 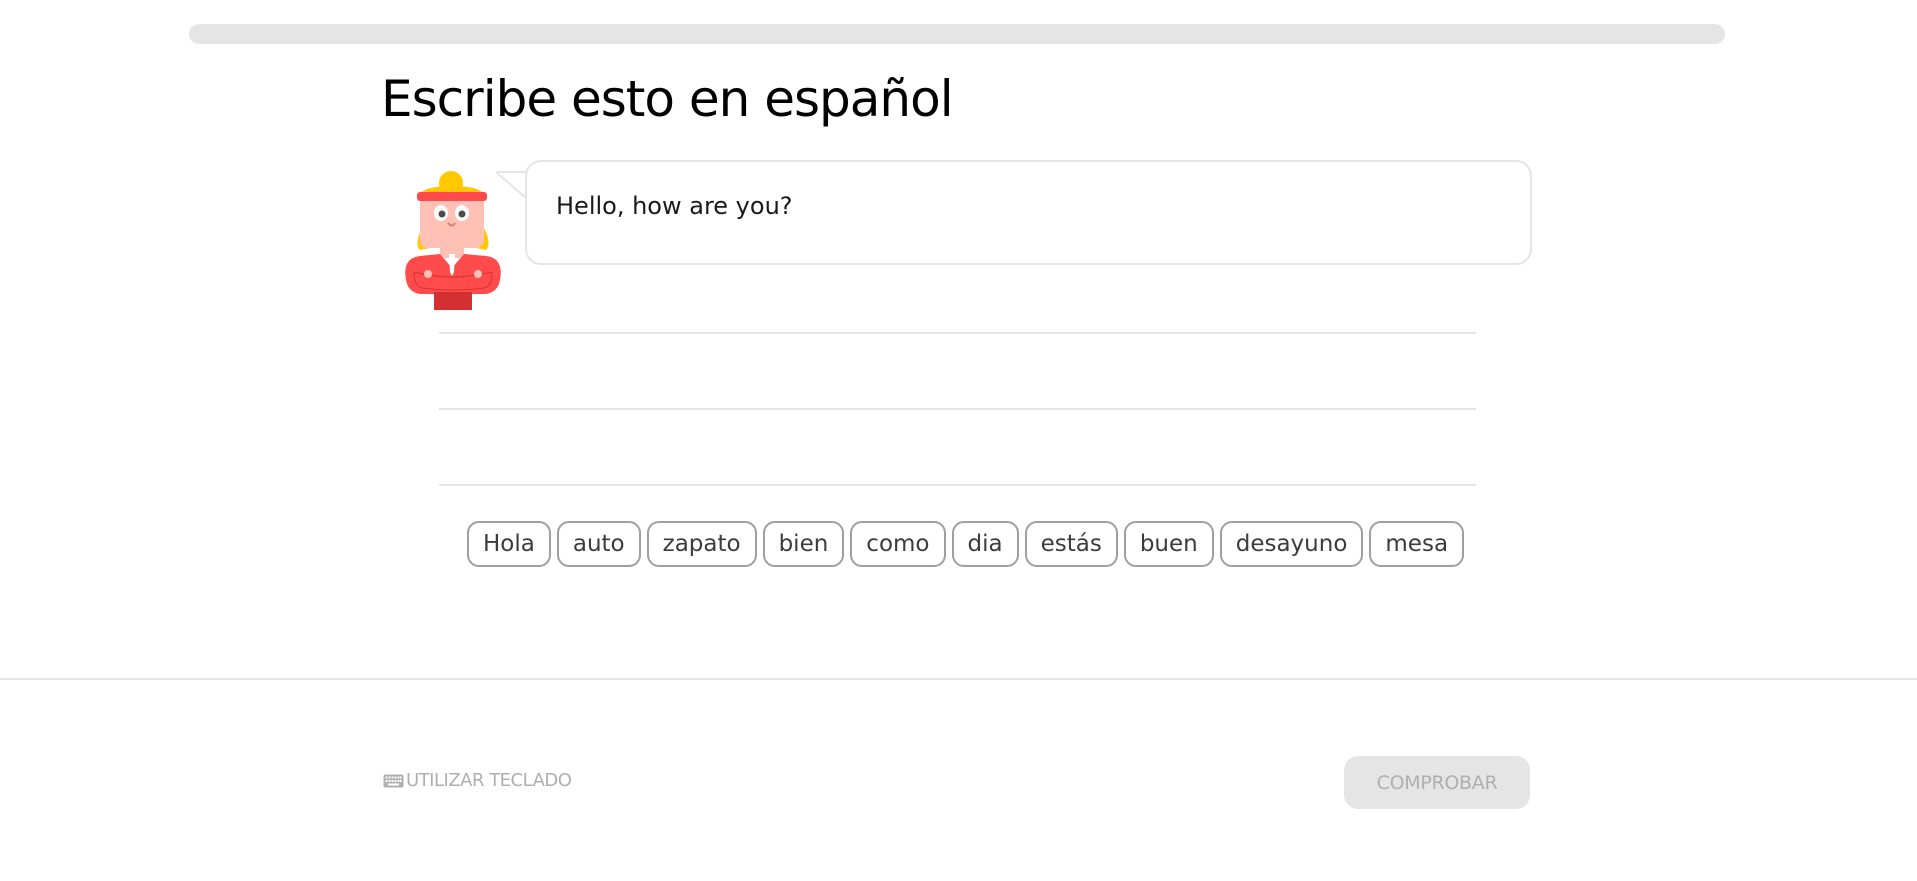 I want to click on prompt-text: Hello, how are you?, so click(x=674, y=206).